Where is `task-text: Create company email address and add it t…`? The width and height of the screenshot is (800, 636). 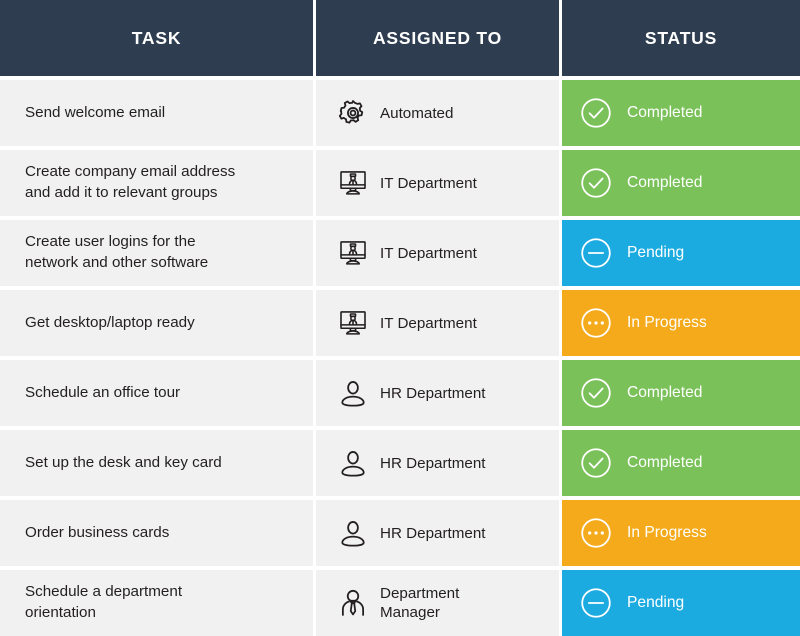
task-text: Create company email address and add it t… is located at coordinates (130, 182).